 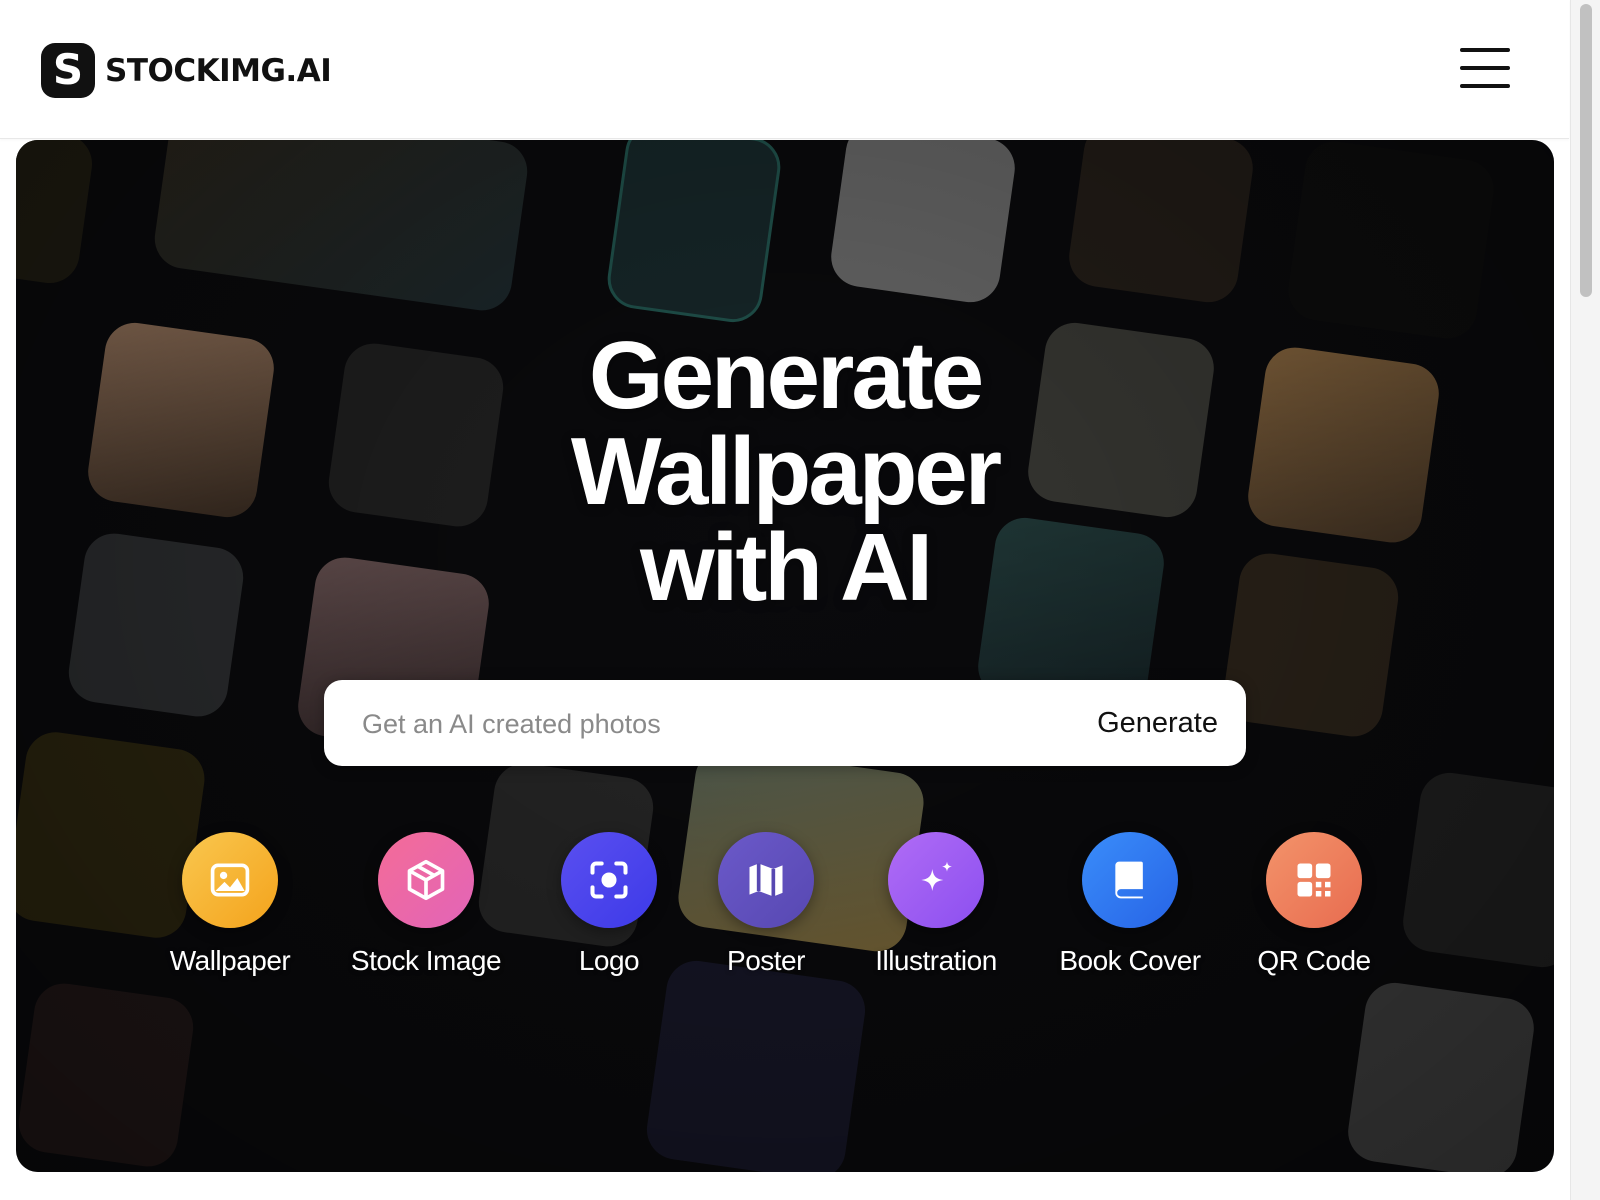 I want to click on map-icon, so click(x=766, y=880).